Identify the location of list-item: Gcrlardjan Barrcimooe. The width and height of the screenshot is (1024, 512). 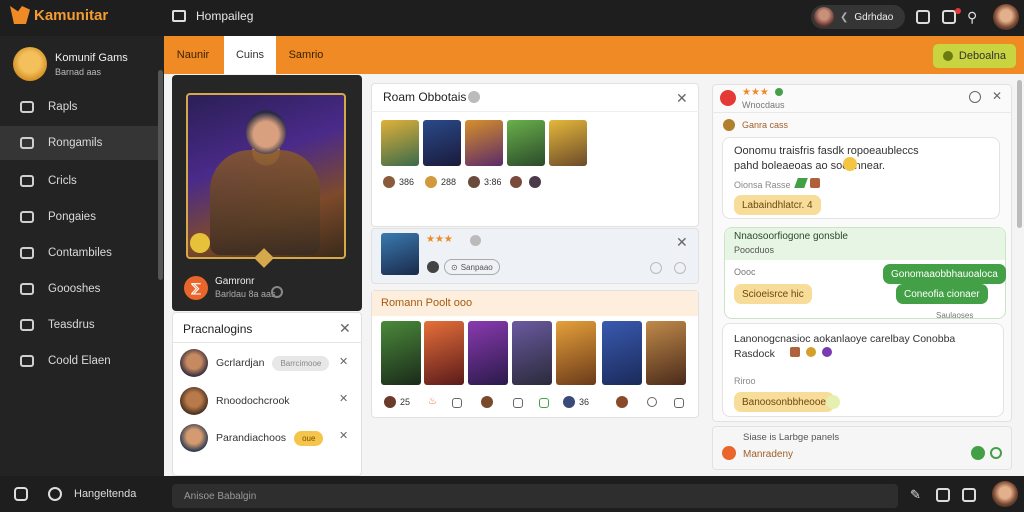
(255, 363).